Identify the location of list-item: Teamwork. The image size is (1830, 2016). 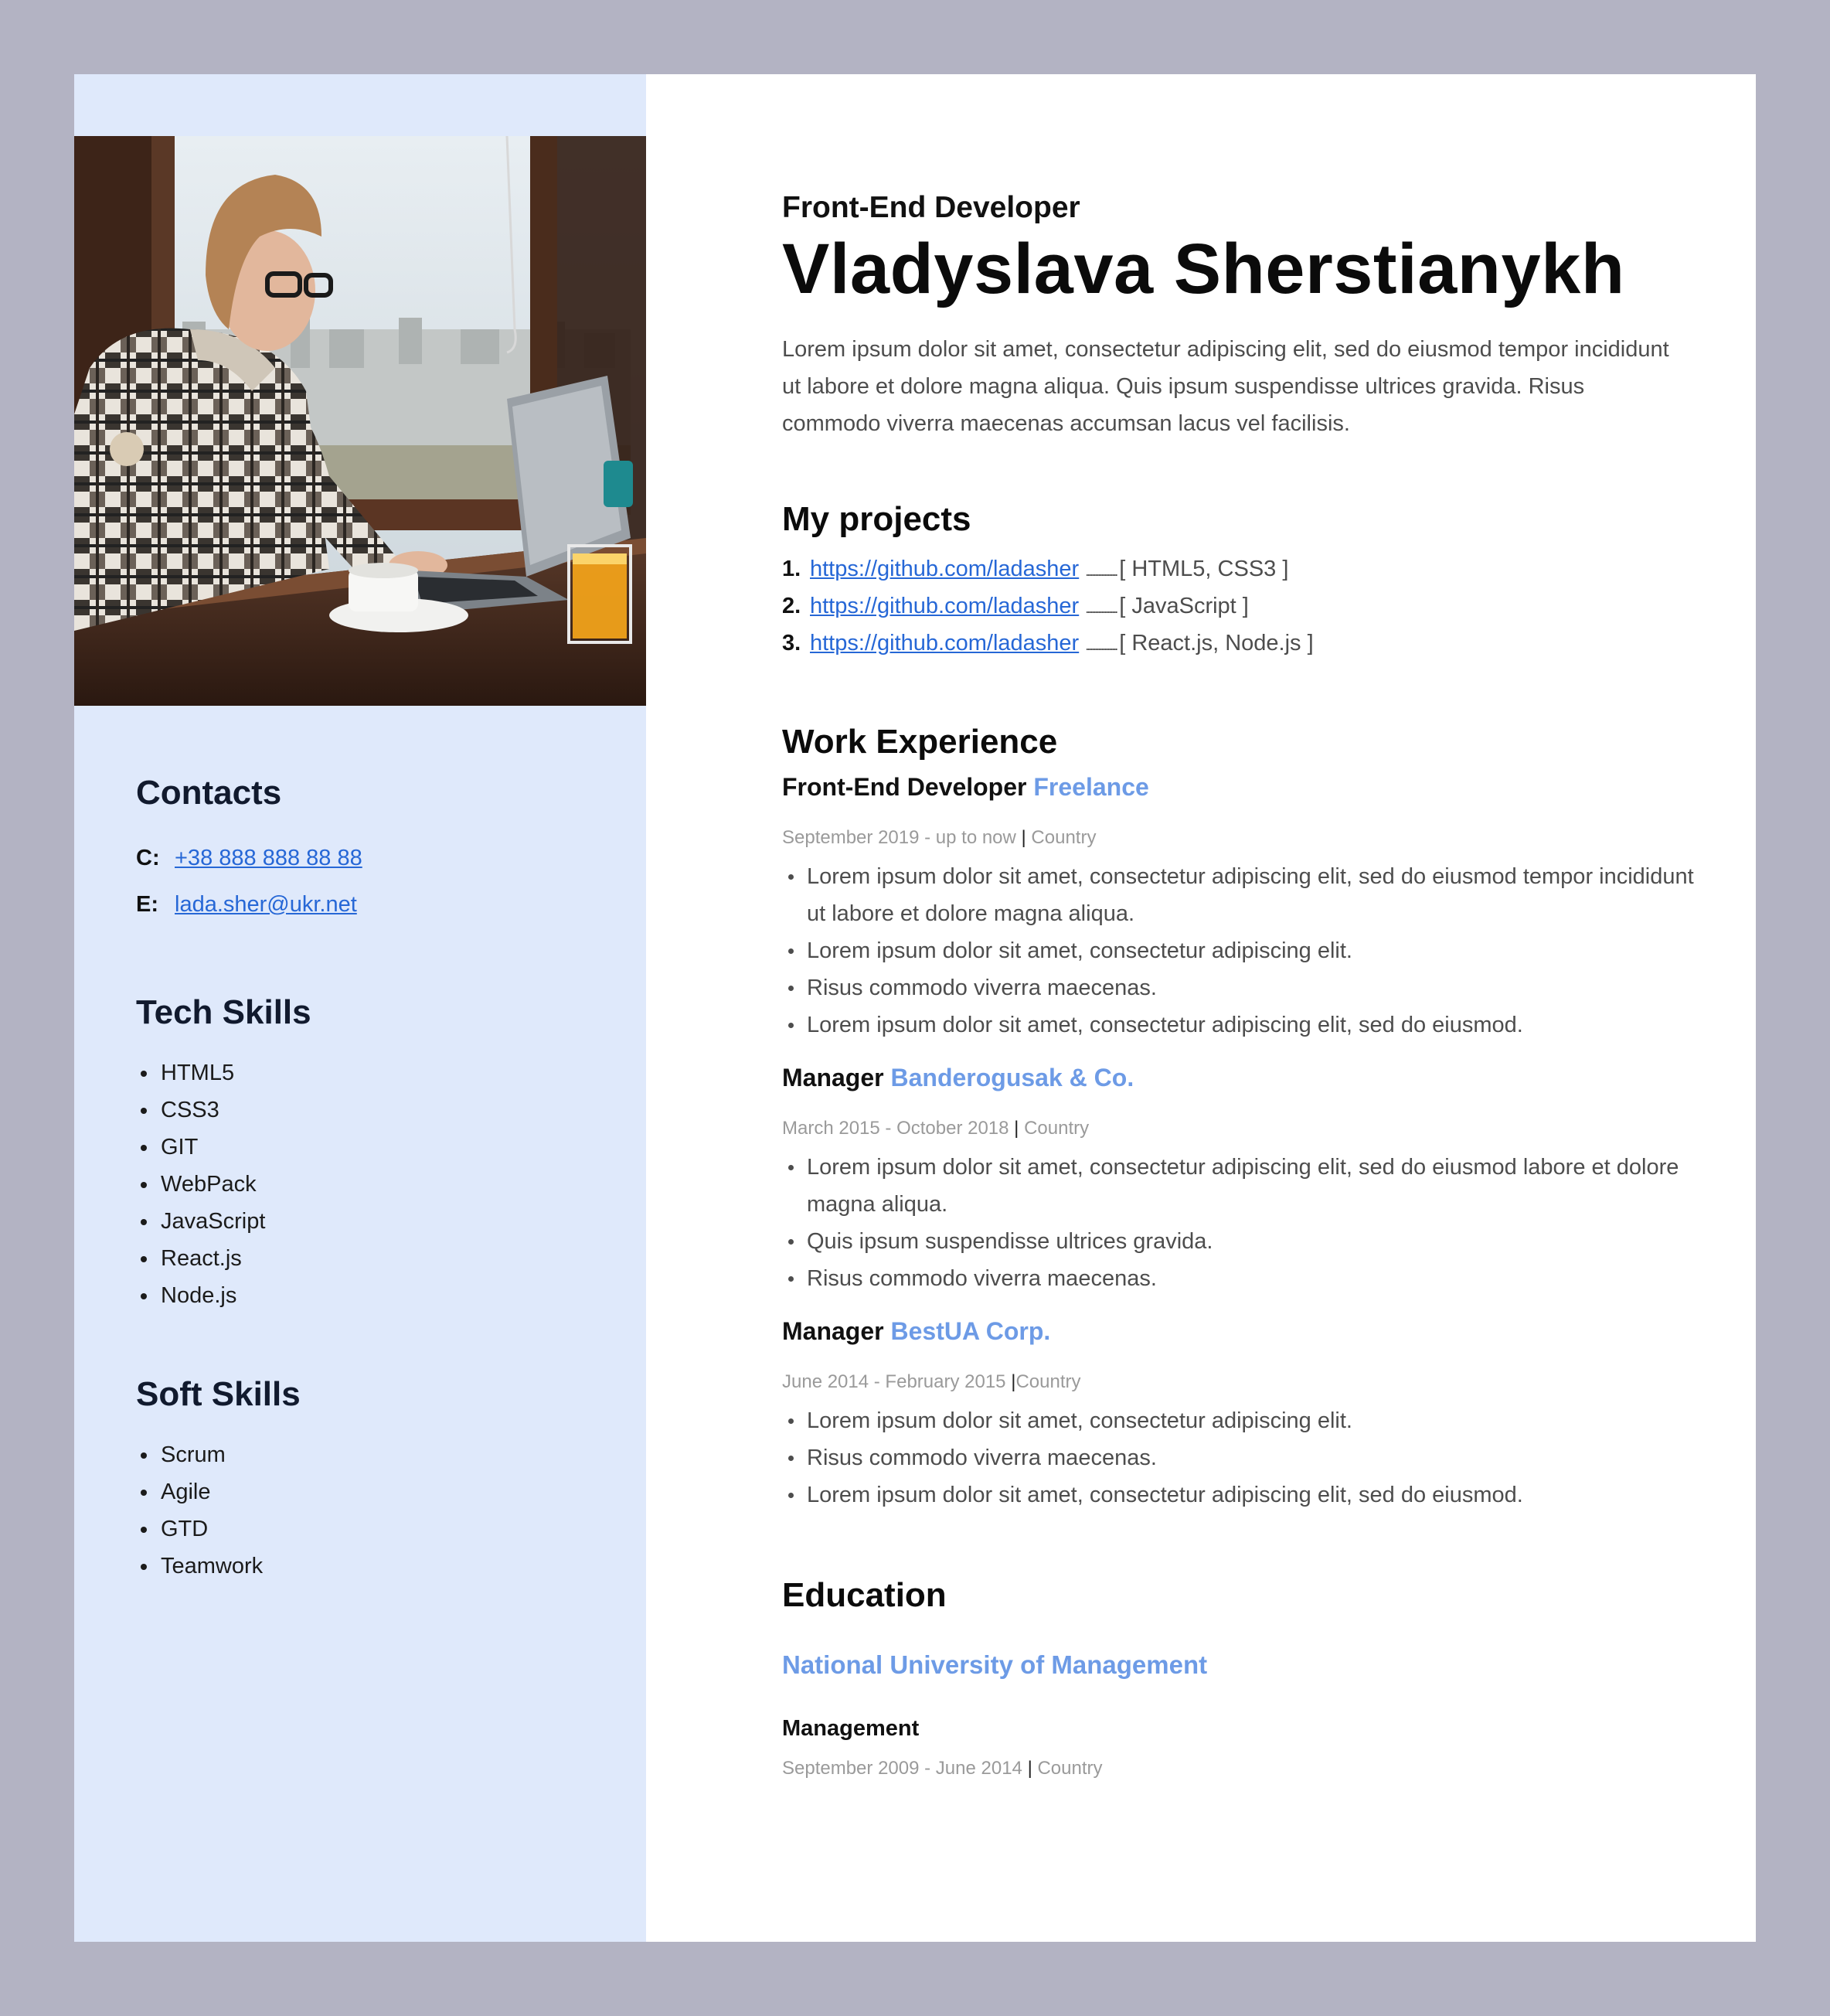
(368, 1566).